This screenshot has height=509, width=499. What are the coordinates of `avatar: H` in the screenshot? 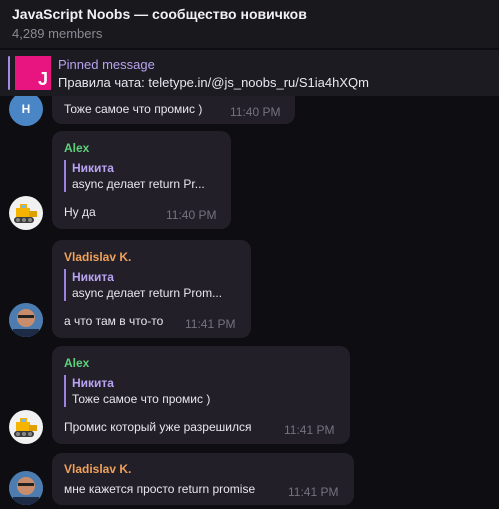 It's located at (26, 111).